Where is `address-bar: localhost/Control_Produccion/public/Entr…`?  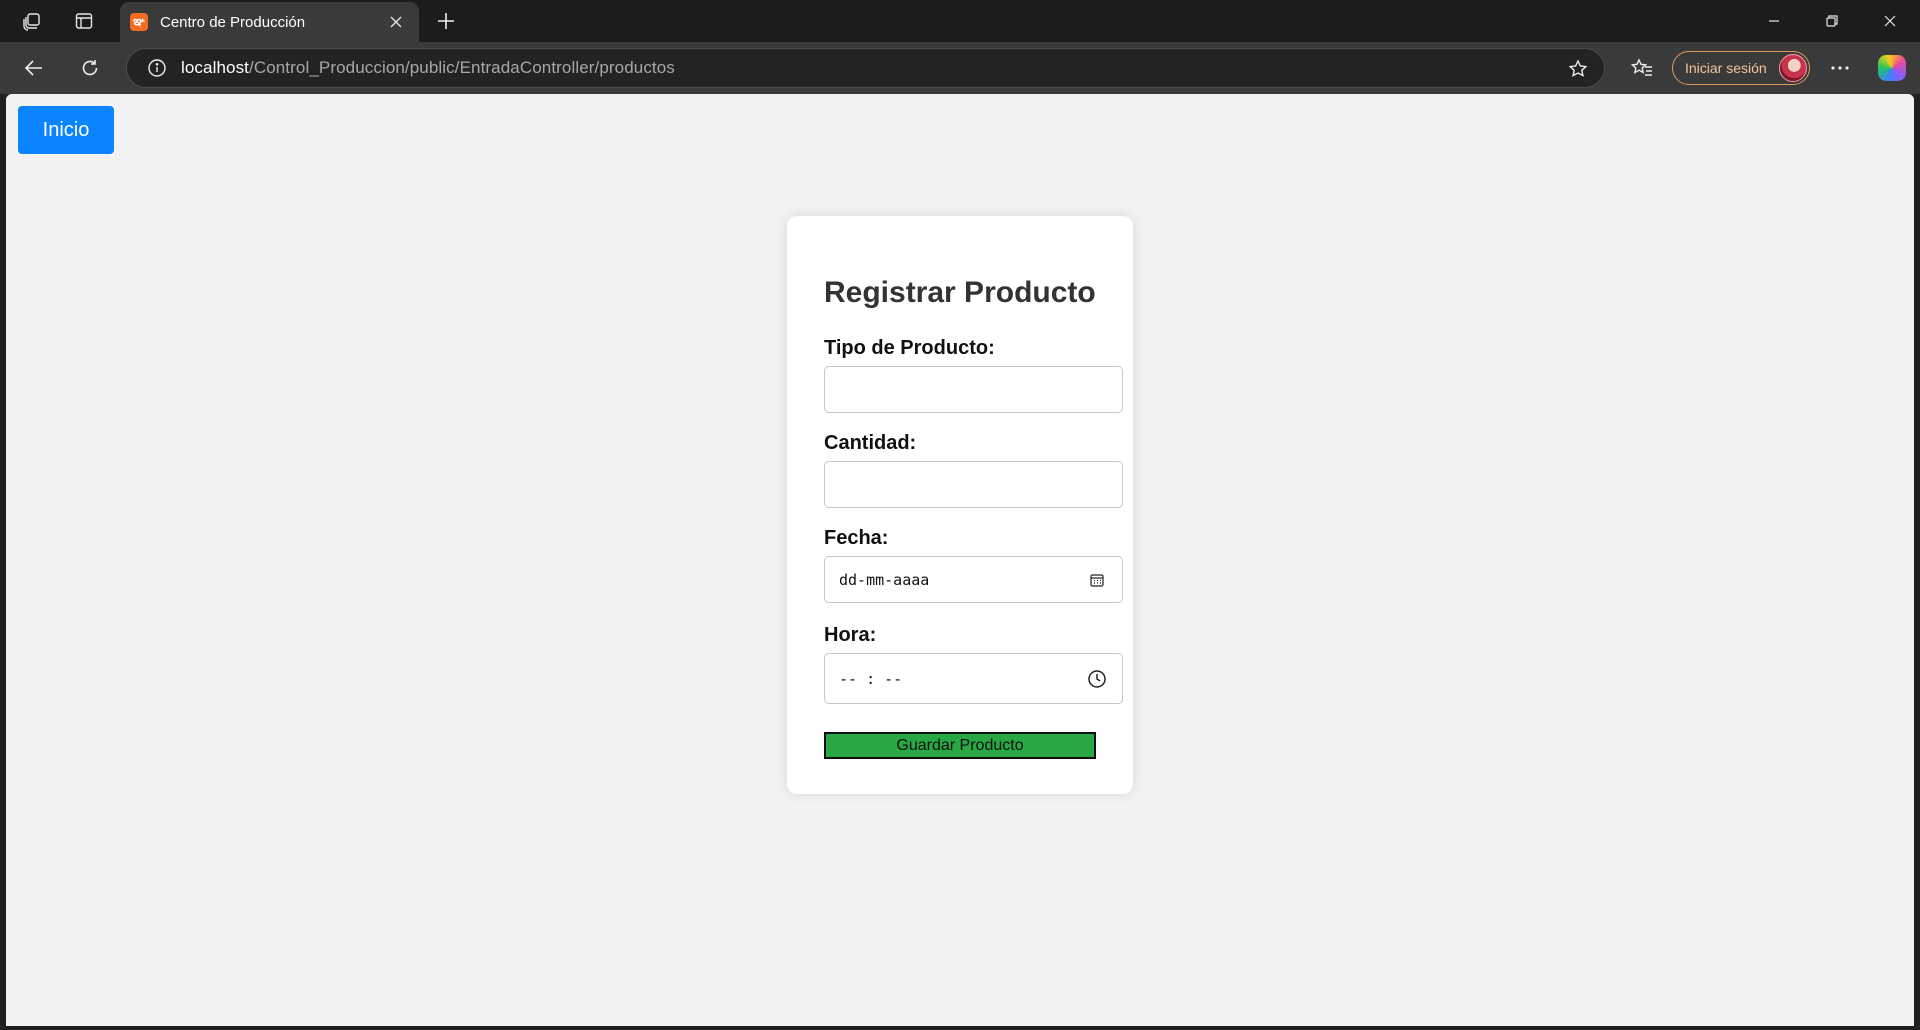
address-bar: localhost/Control_Produccion/public/Entr… is located at coordinates (865, 68).